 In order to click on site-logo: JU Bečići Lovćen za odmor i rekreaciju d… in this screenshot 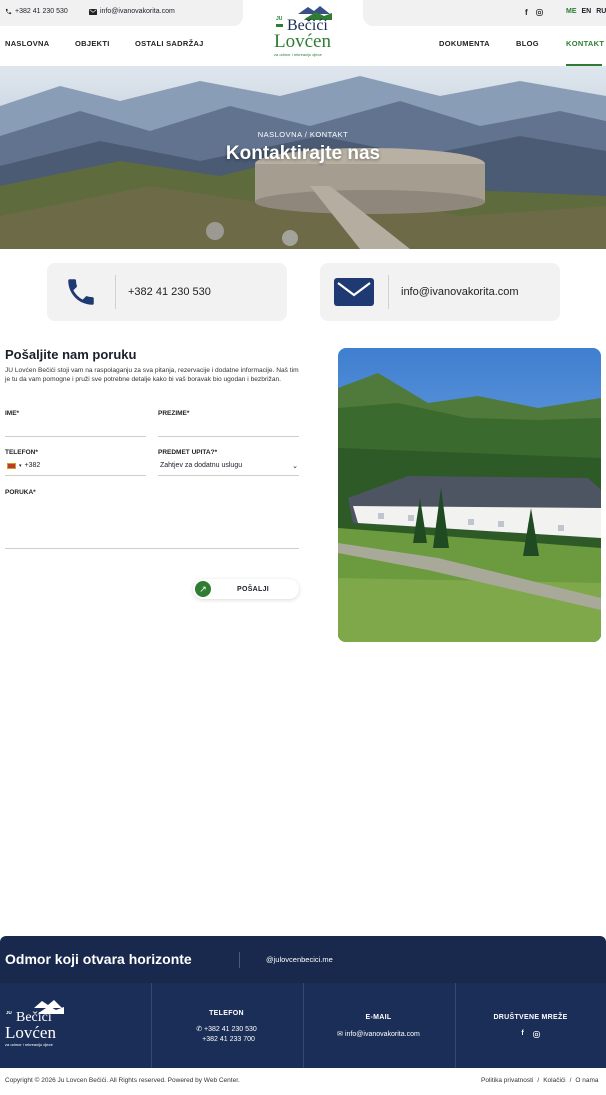, I will do `click(303, 32)`.